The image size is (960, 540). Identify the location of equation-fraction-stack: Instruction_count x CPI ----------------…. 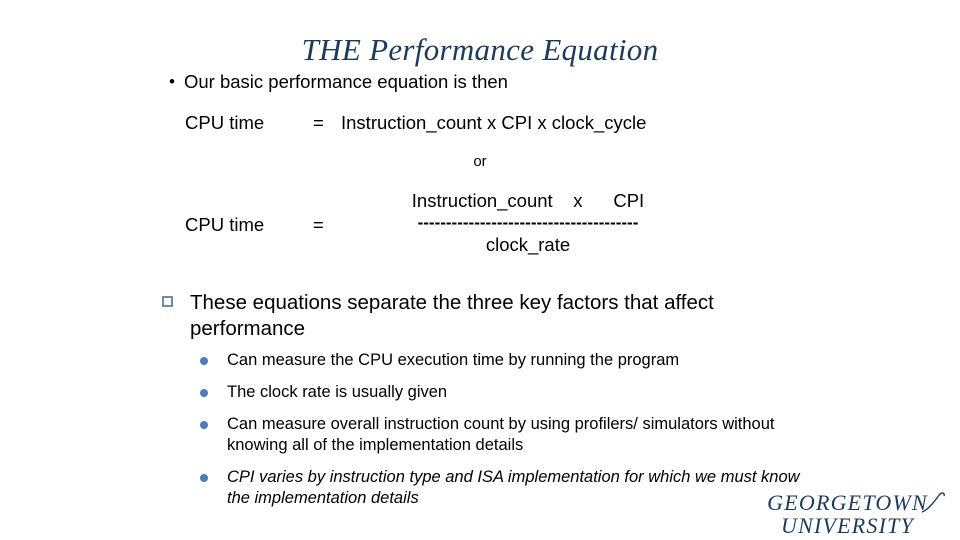
(528, 223).